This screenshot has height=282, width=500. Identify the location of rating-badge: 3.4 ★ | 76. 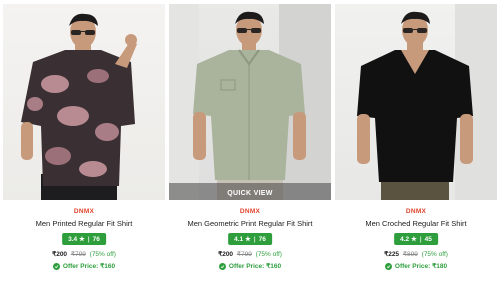
(84, 239).